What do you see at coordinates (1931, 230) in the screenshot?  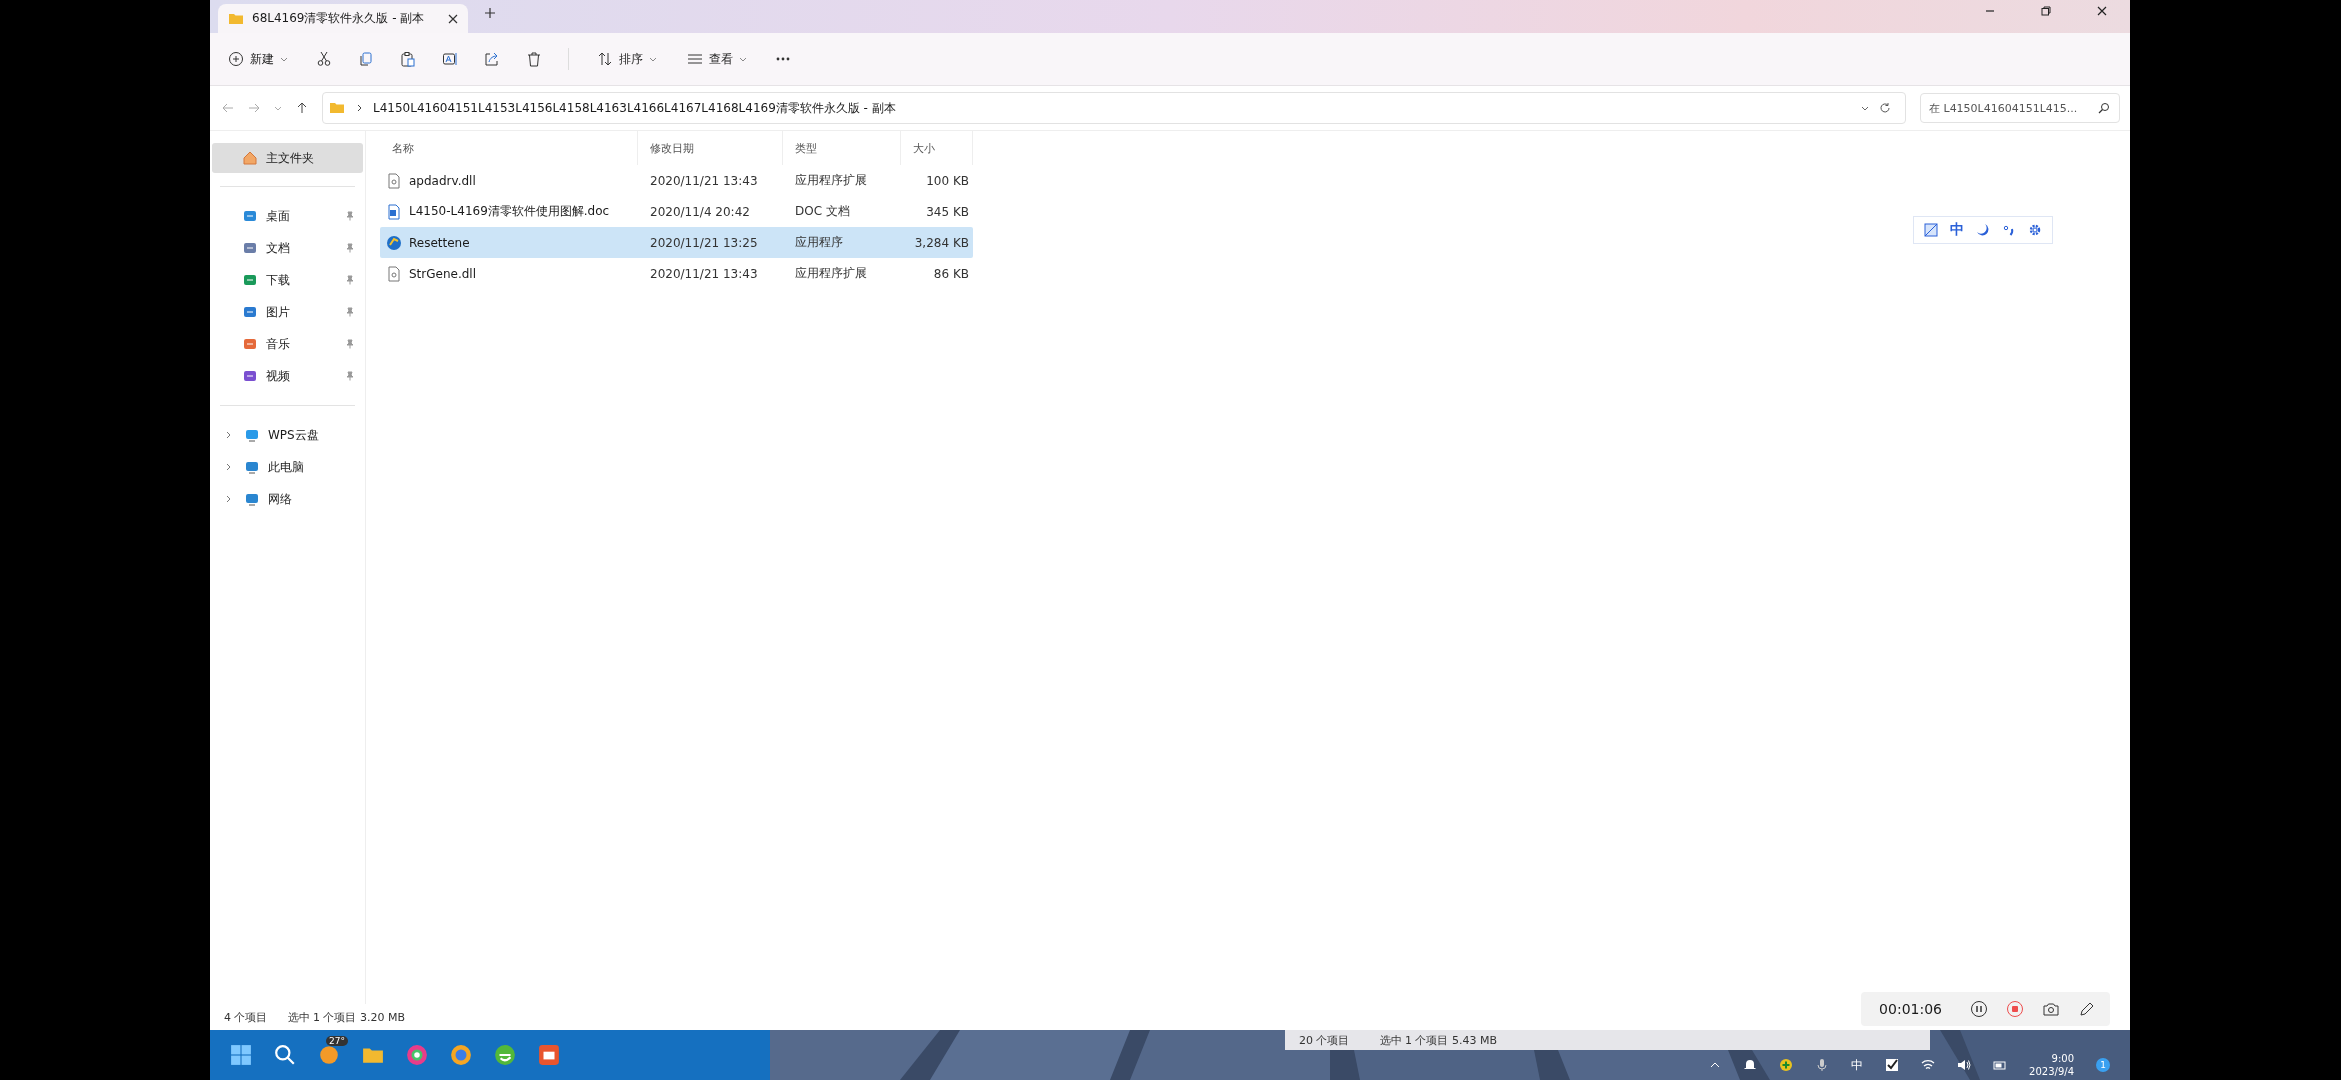 I see `pen-icon` at bounding box center [1931, 230].